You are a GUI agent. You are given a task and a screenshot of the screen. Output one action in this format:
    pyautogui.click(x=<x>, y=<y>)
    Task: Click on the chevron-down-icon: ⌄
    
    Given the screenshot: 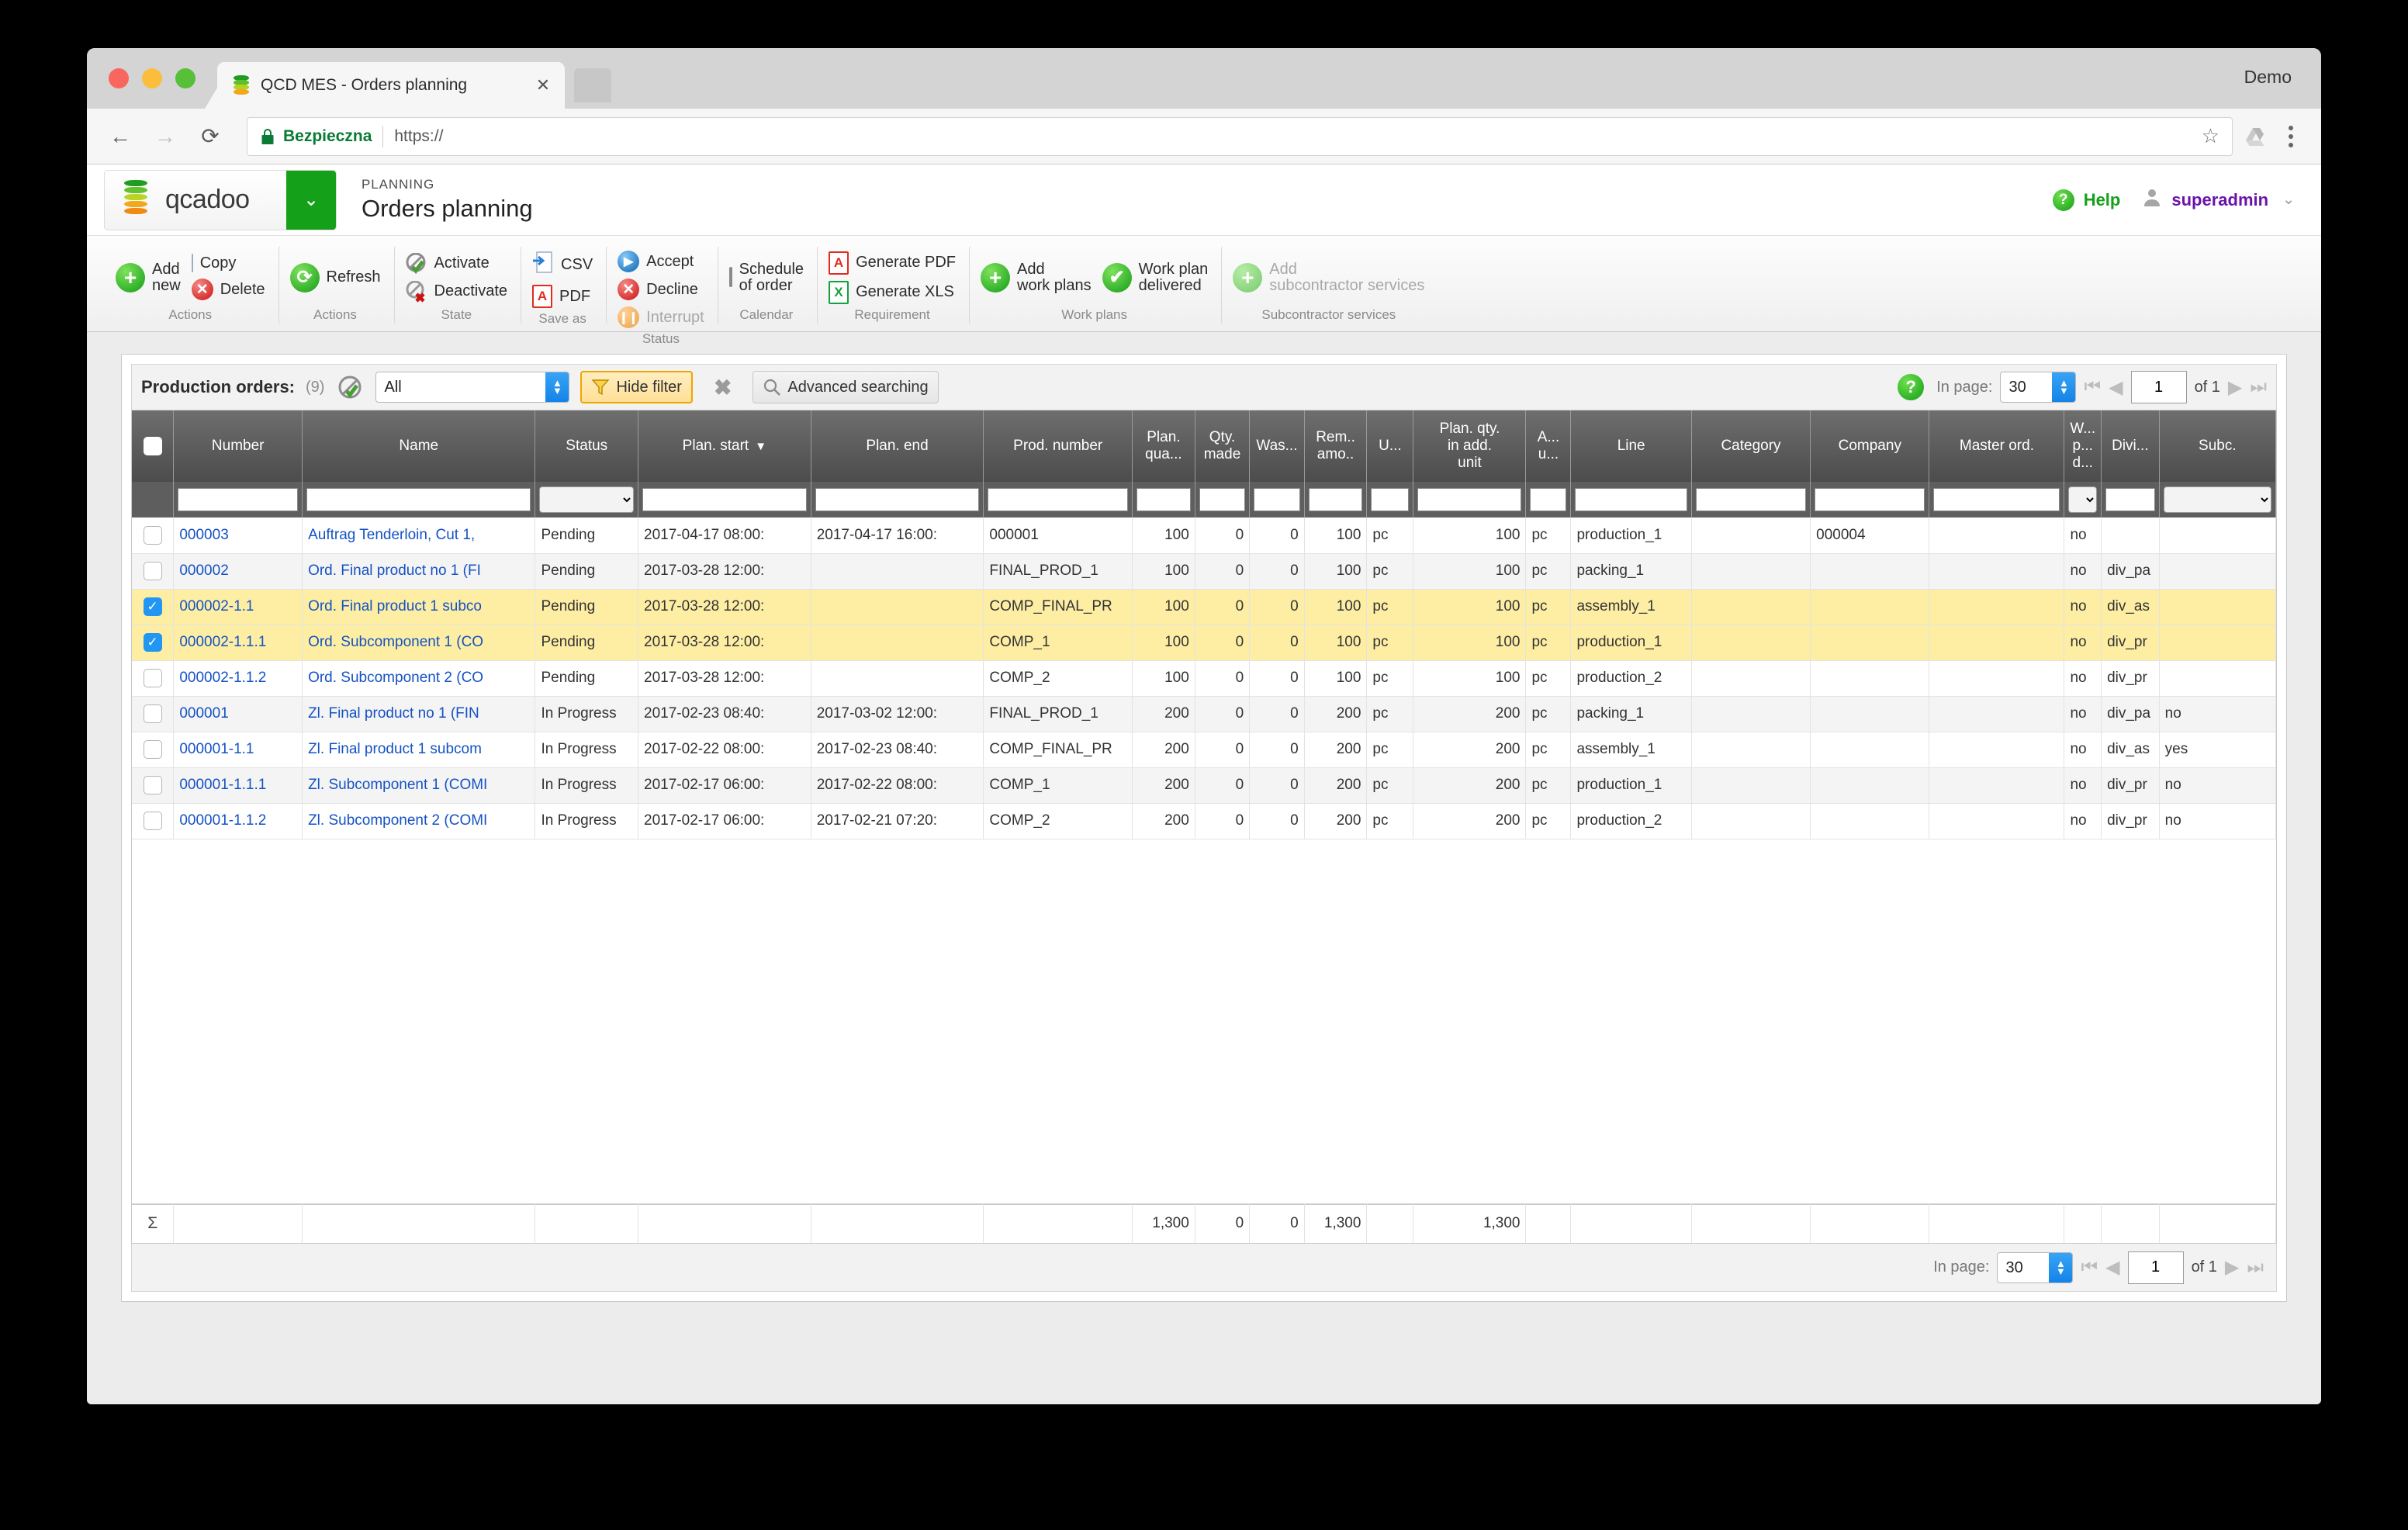 What is the action you would take?
    pyautogui.click(x=2288, y=200)
    